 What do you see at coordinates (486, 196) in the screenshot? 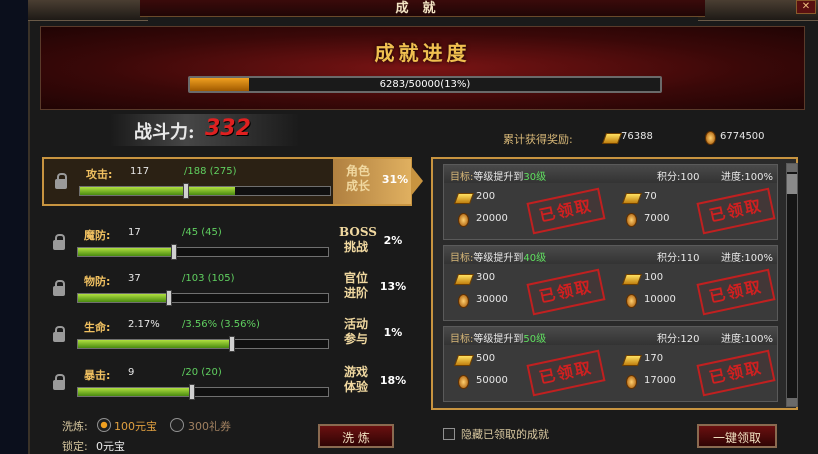
I see `reward-gold-1: 200` at bounding box center [486, 196].